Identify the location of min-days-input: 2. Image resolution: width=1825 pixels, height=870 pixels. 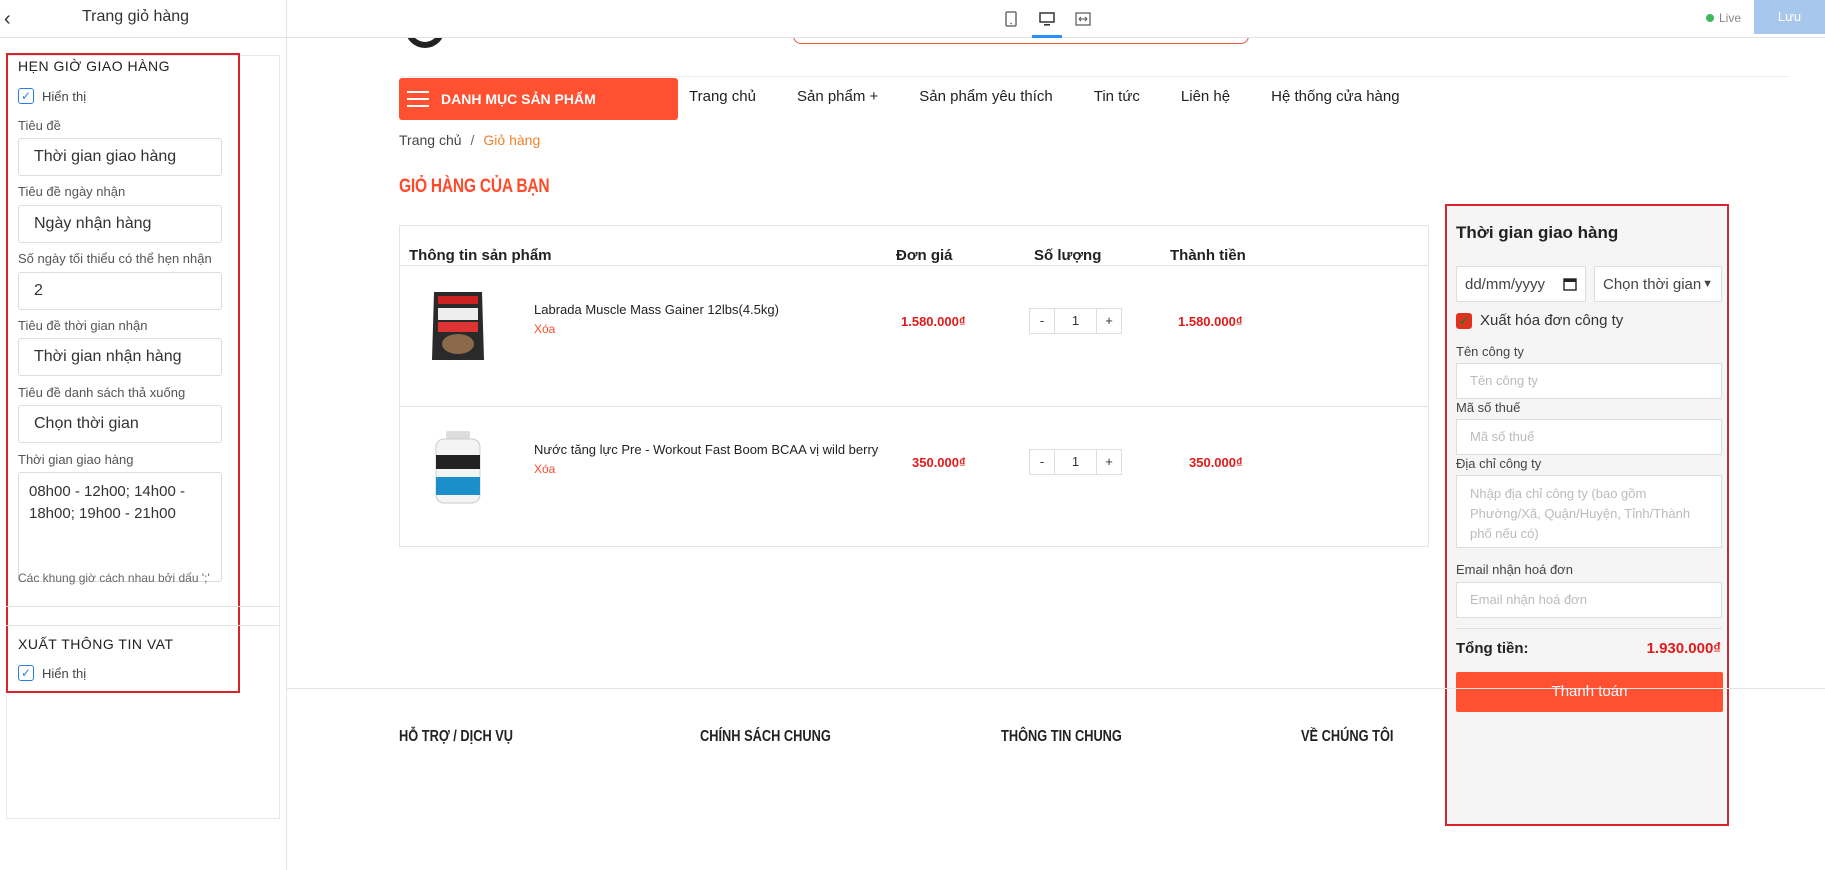
(120, 291).